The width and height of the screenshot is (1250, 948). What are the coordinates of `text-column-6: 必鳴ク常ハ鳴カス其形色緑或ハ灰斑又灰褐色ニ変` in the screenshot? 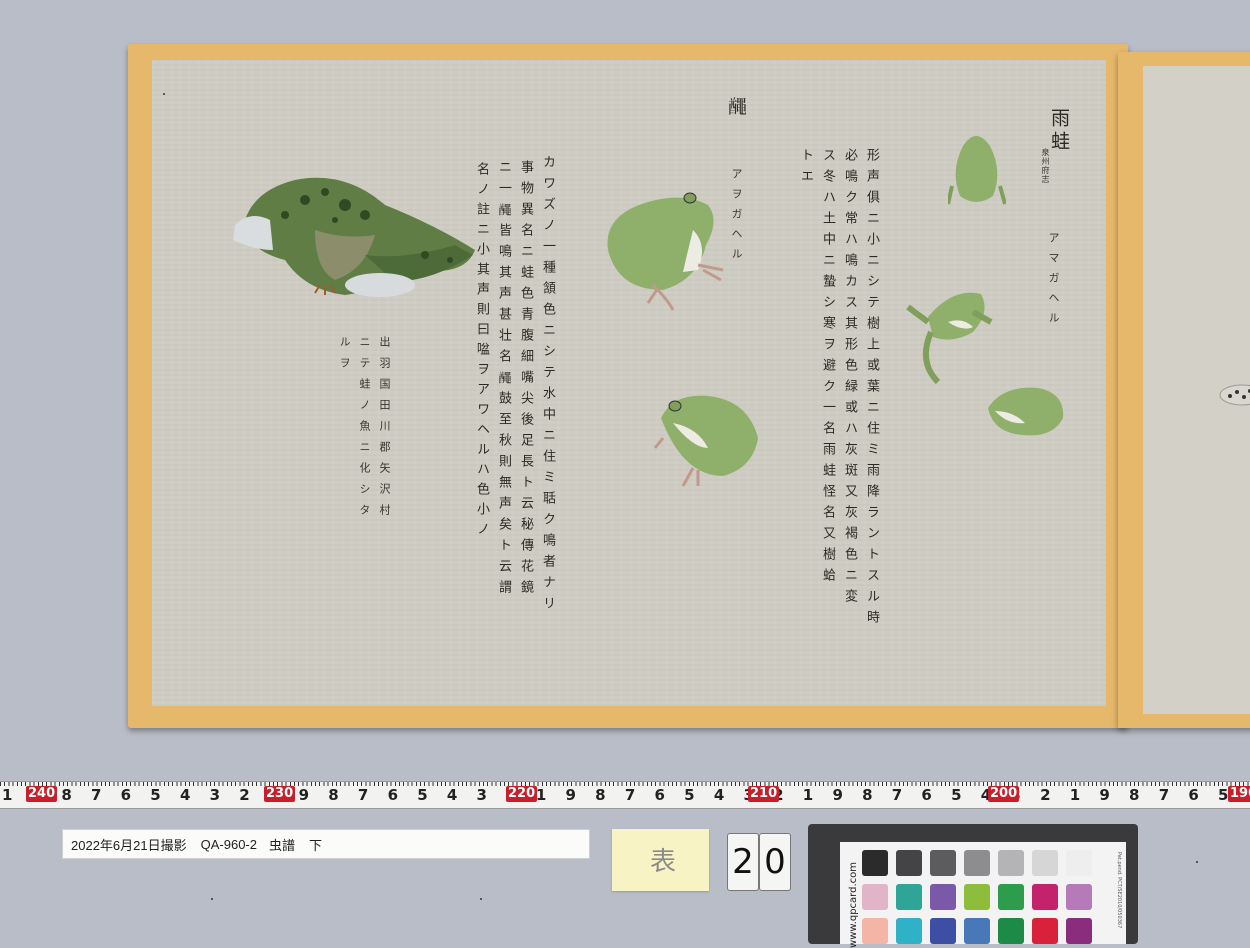 It's located at (849, 379).